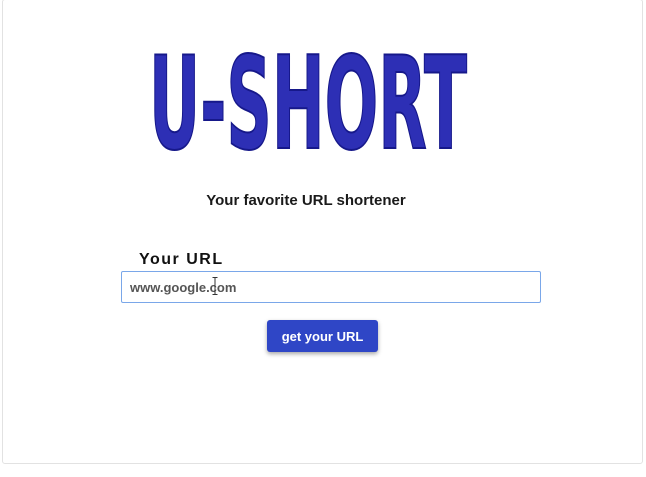 This screenshot has width=646, height=477. Describe the element at coordinates (306, 200) in the screenshot. I see `tagline: Your favorite URL shortener` at that location.